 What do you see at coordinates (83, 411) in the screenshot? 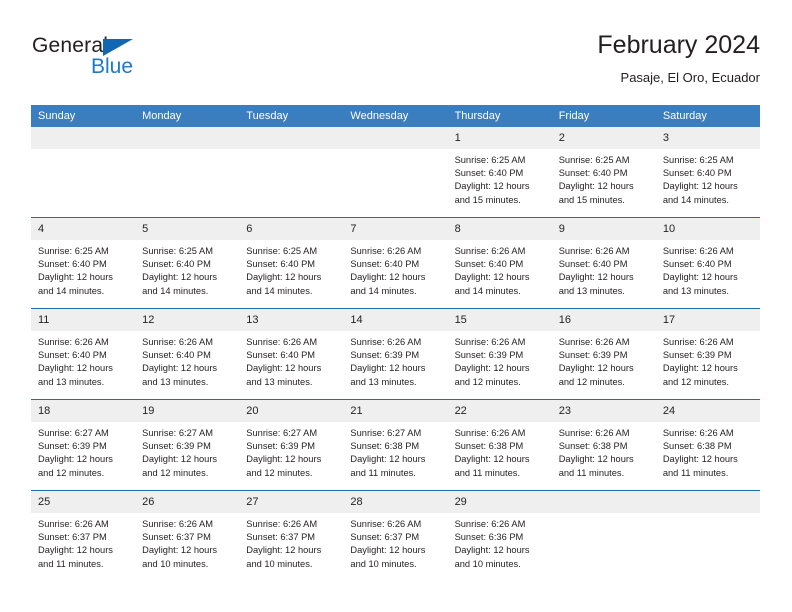
I see `day-number: 18` at bounding box center [83, 411].